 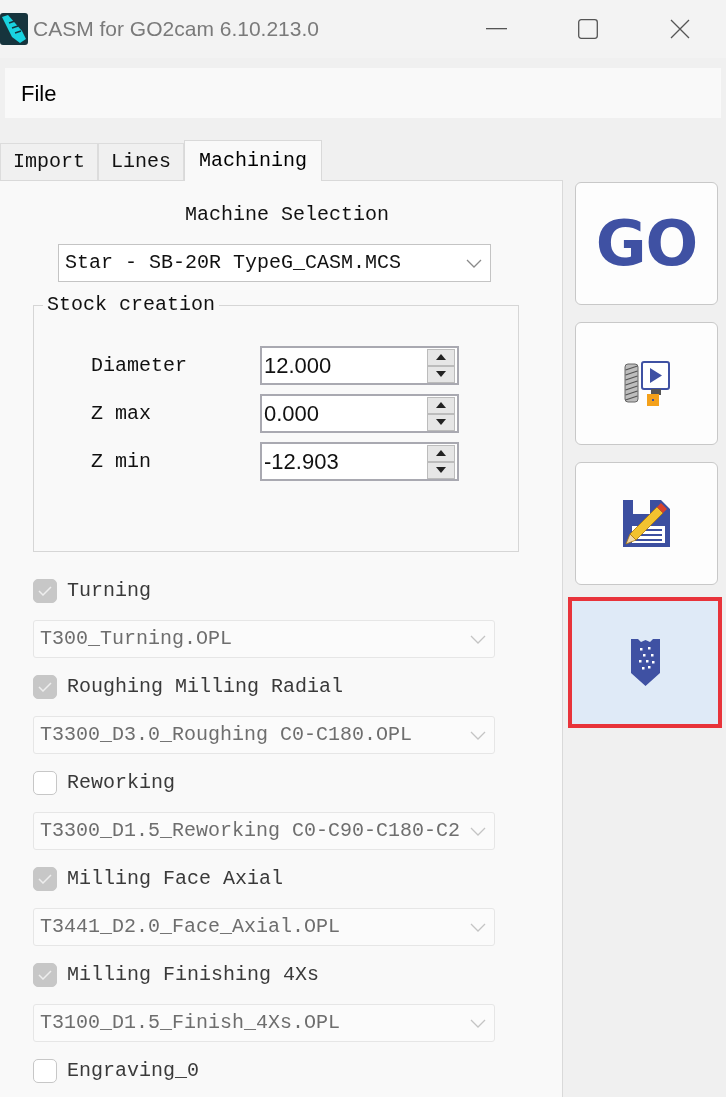 What do you see at coordinates (193, 975) in the screenshot?
I see `checkbox-label: Milling Finishing 4Xs` at bounding box center [193, 975].